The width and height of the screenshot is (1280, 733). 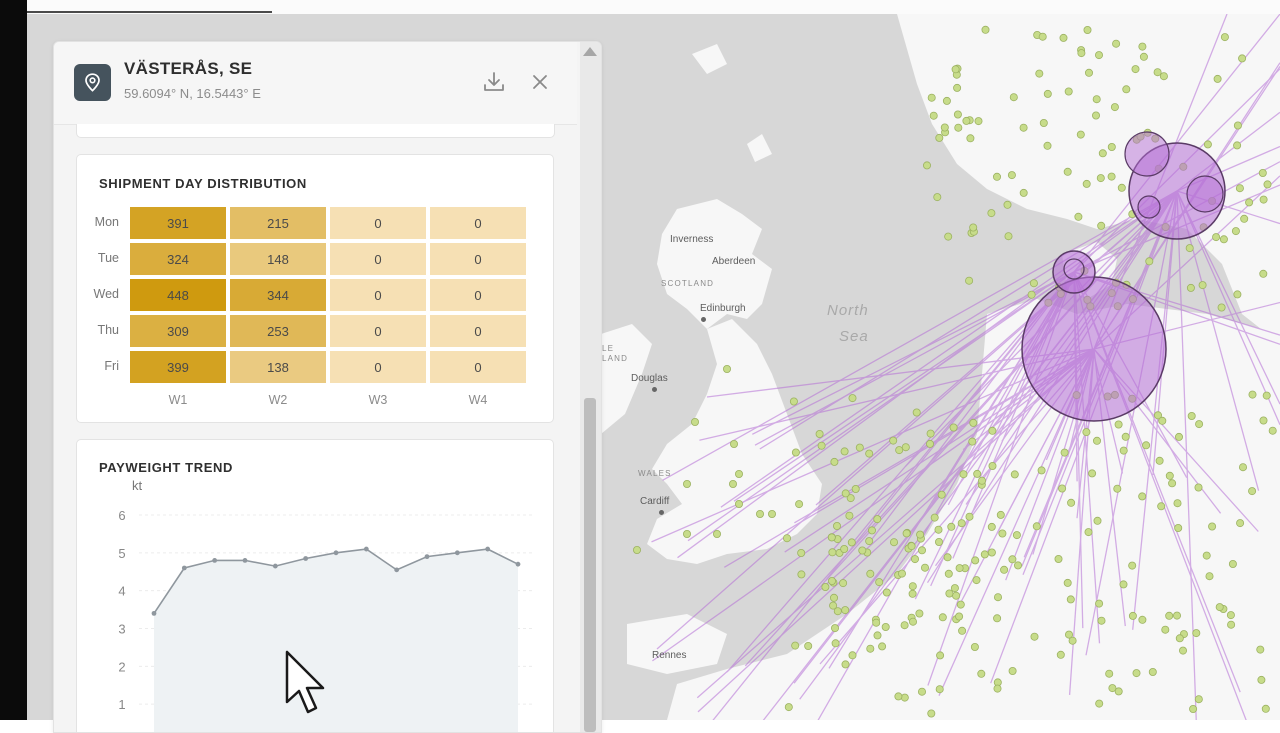 What do you see at coordinates (590, 387) in the screenshot?
I see `panel-scrollbar` at bounding box center [590, 387].